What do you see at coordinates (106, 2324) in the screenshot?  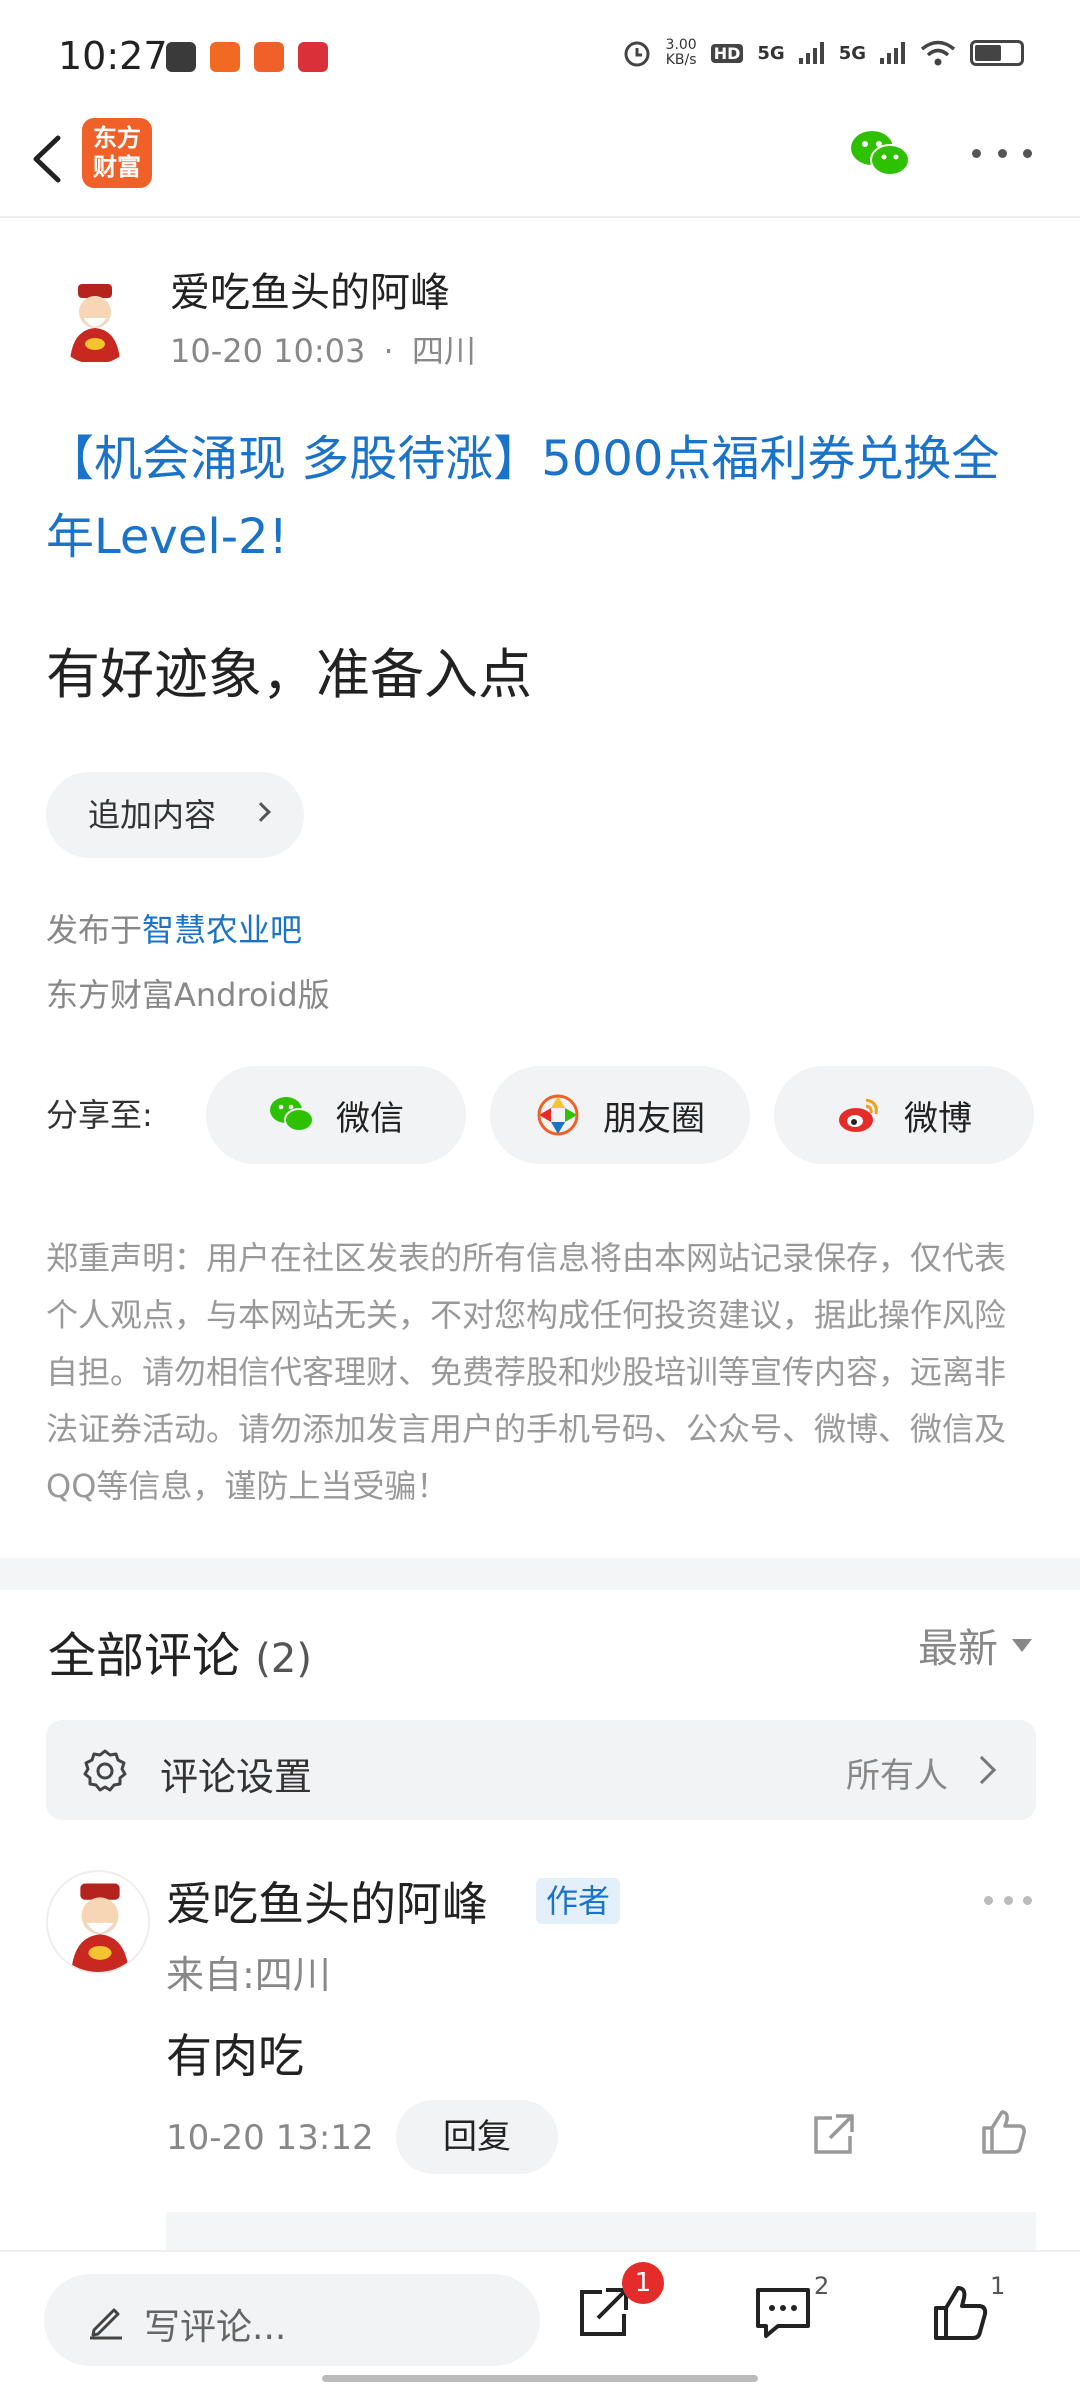 I see `pencil-icon` at bounding box center [106, 2324].